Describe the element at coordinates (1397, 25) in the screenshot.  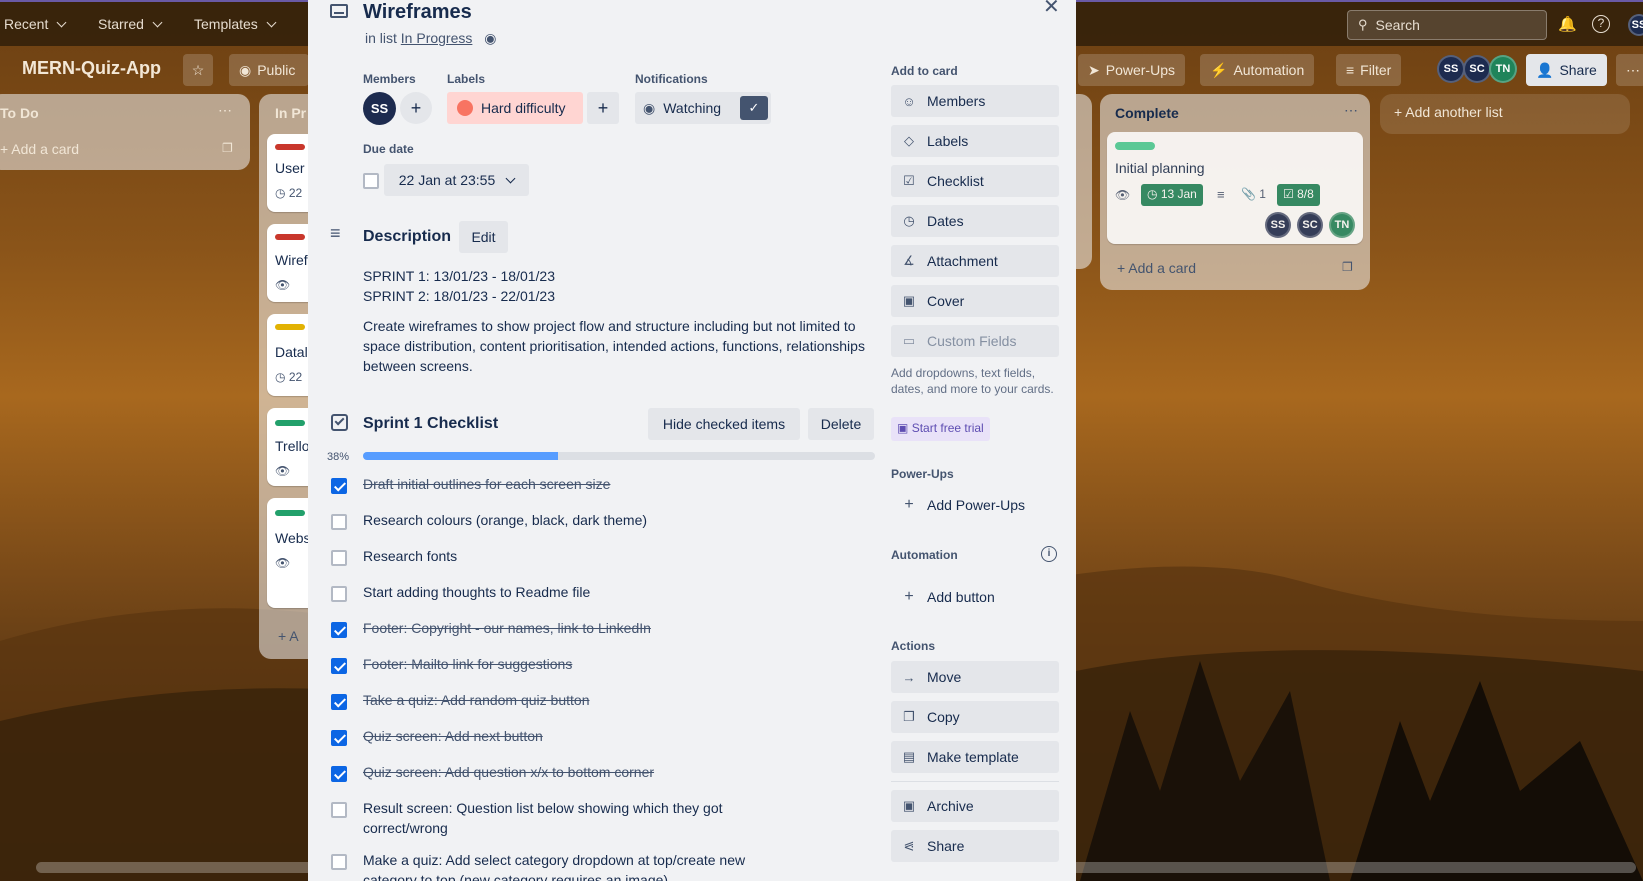
I see `search-placeholder: Search` at that location.